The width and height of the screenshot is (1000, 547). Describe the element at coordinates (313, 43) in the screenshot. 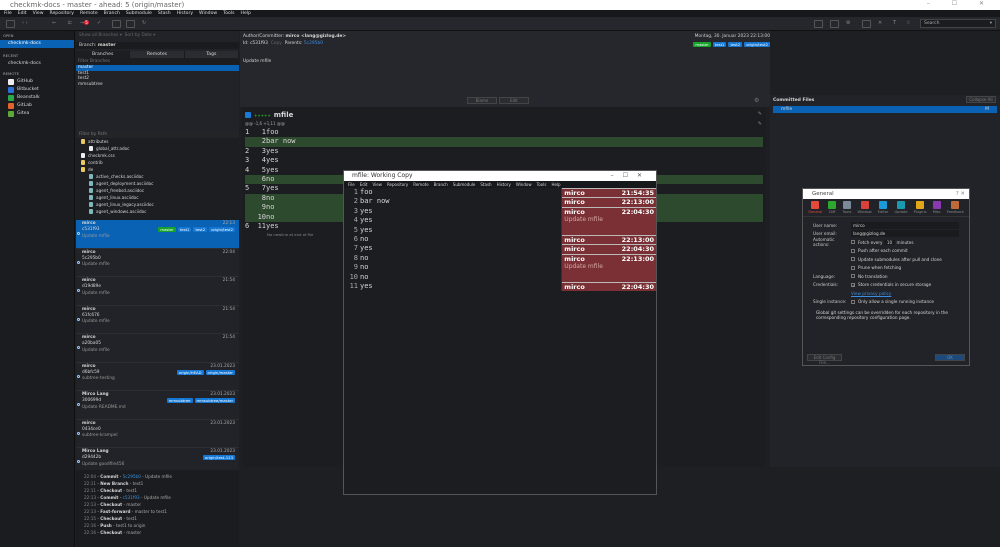

I see `parent-link: 5c295b0` at that location.